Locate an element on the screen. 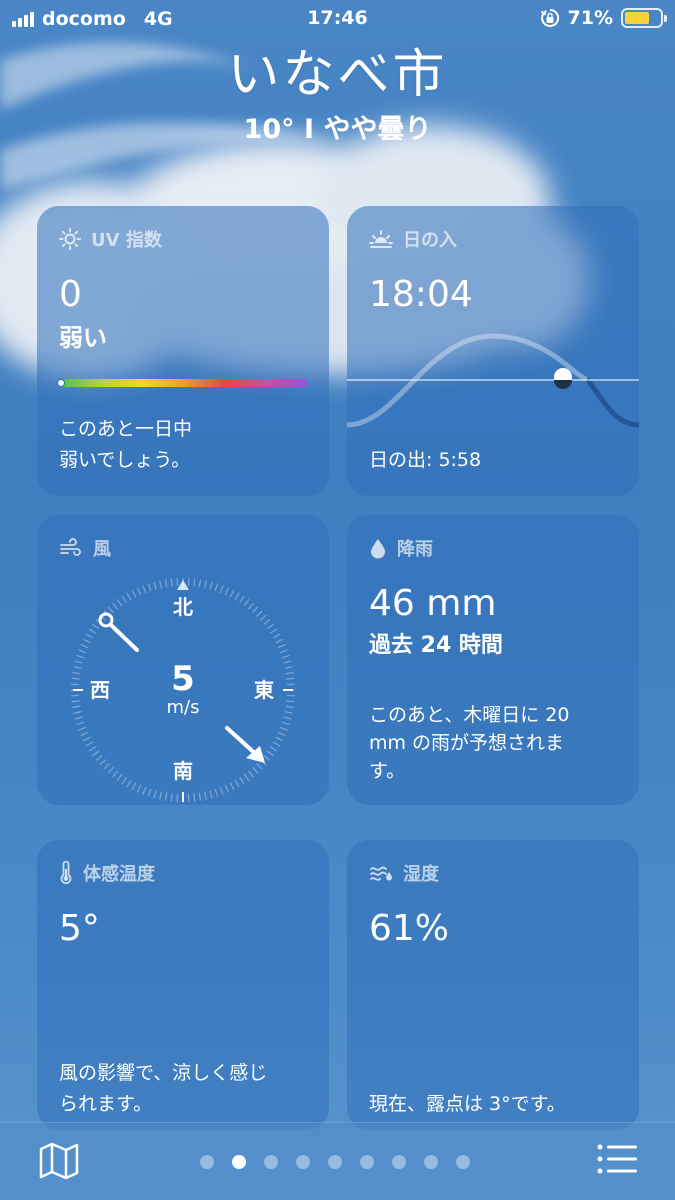  page-dot-location is located at coordinates (207, 1162).